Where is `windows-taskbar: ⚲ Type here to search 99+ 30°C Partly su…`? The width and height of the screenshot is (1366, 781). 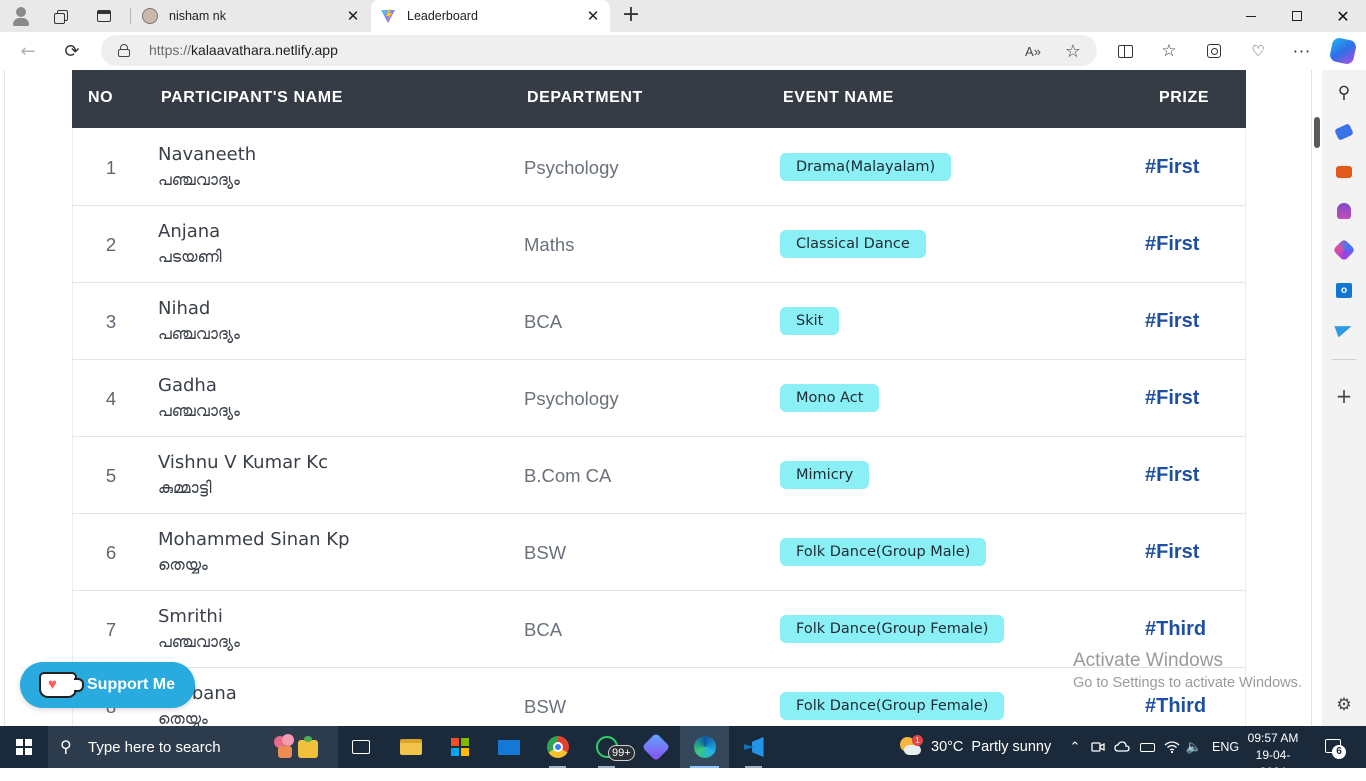 windows-taskbar: ⚲ Type here to search 99+ 30°C Partly su… is located at coordinates (683, 752).